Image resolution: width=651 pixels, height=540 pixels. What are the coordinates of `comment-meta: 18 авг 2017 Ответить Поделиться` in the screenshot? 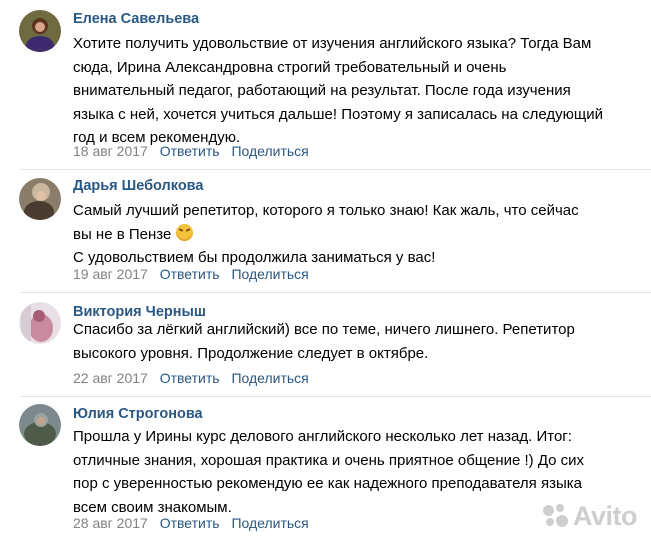 It's located at (191, 151).